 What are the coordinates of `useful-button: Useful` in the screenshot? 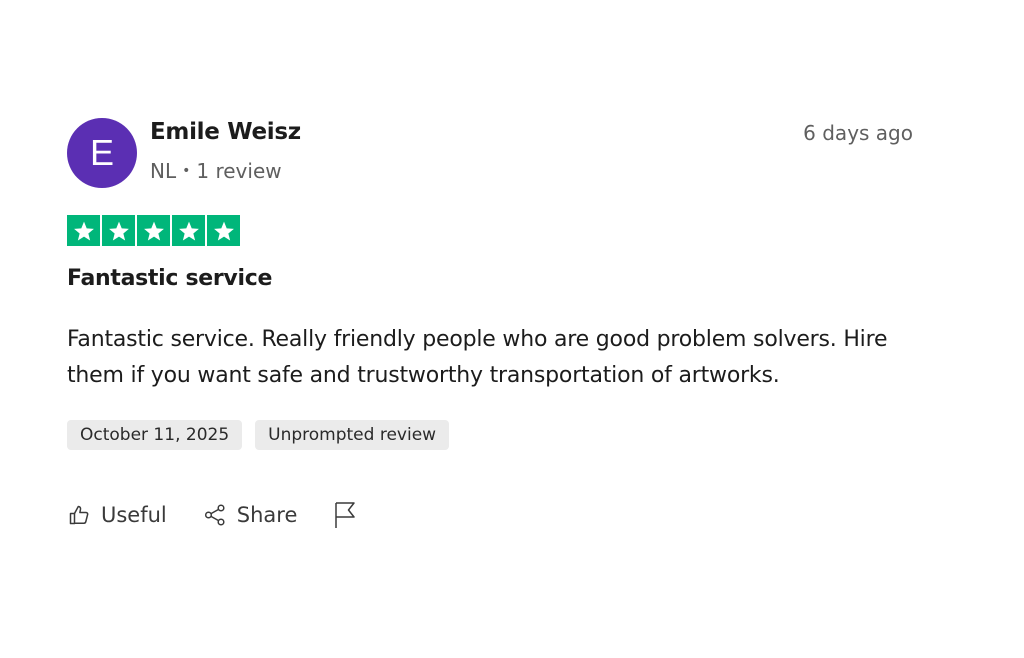 It's located at (117, 515).